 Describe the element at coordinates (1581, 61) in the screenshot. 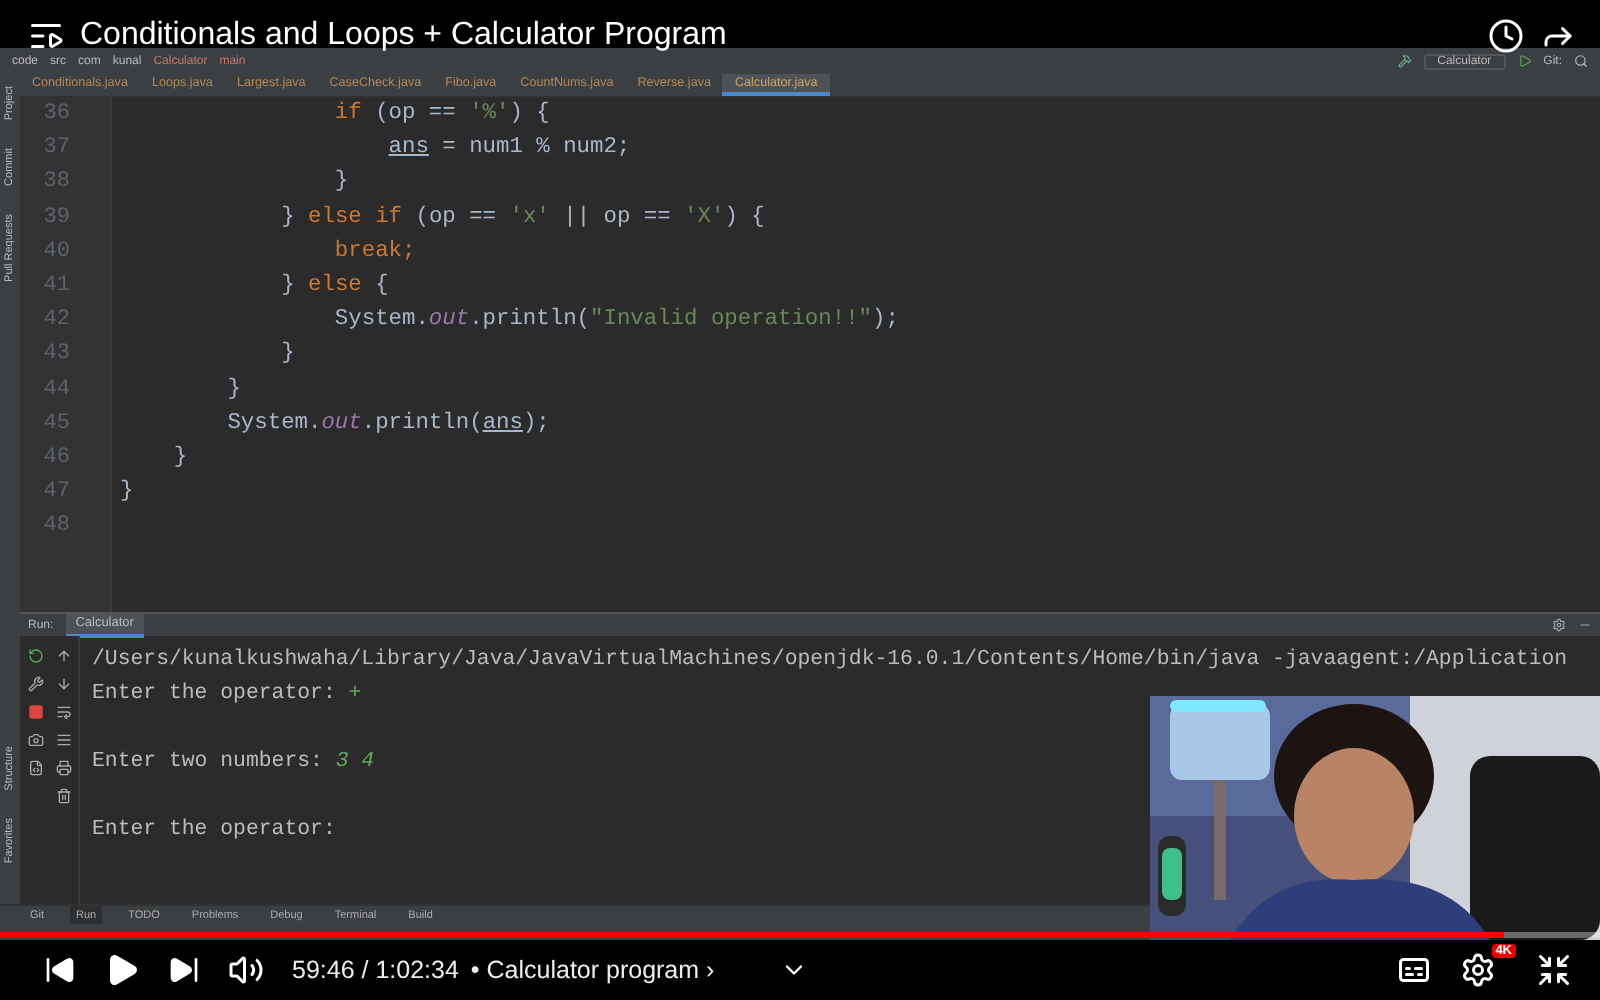

I see `search-icon` at that location.